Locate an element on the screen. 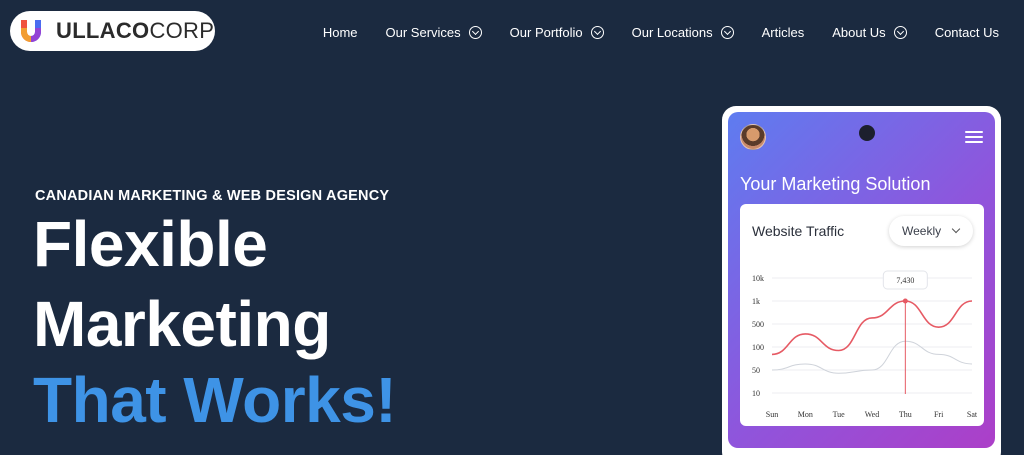 The height and width of the screenshot is (455, 1024). tooltip-label: 7,430 is located at coordinates (905, 280).